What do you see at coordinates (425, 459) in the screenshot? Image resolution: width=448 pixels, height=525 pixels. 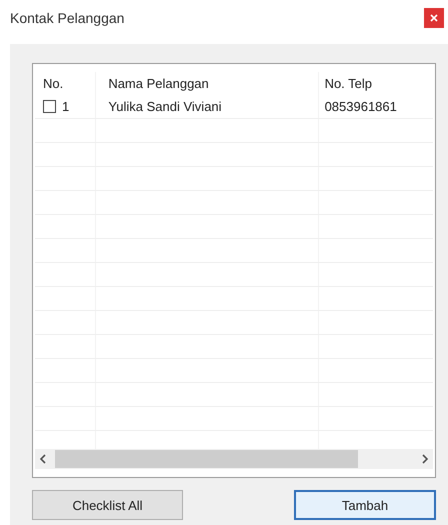 I see `scroll-right-icon` at bounding box center [425, 459].